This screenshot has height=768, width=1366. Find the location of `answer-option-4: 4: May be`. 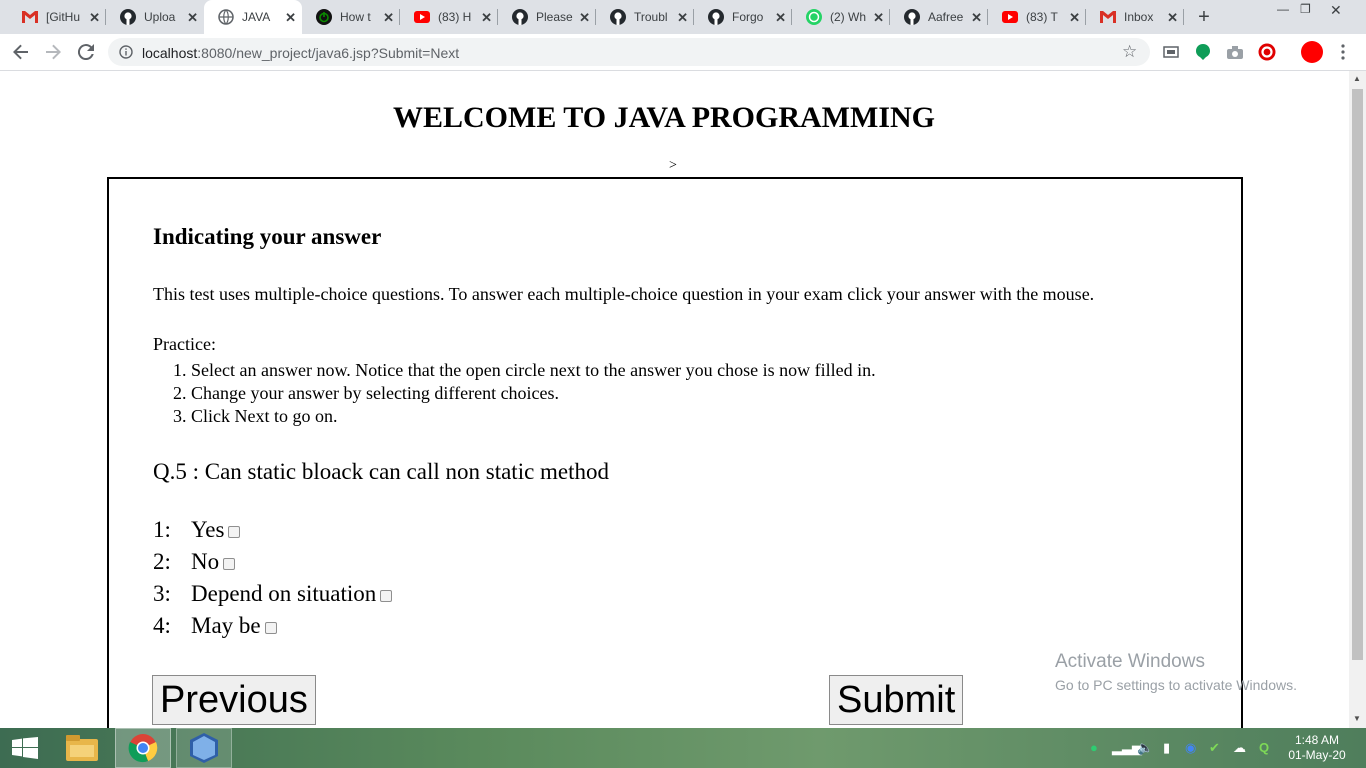

answer-option-4: 4: May be is located at coordinates (215, 626).